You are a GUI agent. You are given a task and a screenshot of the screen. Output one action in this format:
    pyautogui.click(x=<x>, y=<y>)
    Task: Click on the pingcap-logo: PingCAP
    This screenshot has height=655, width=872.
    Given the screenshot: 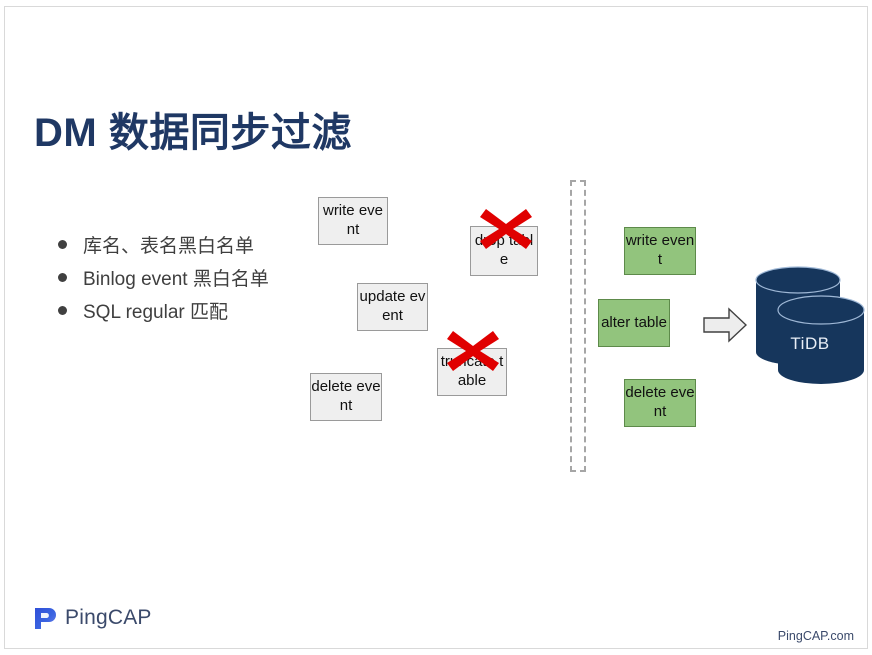 What is the action you would take?
    pyautogui.click(x=92, y=618)
    